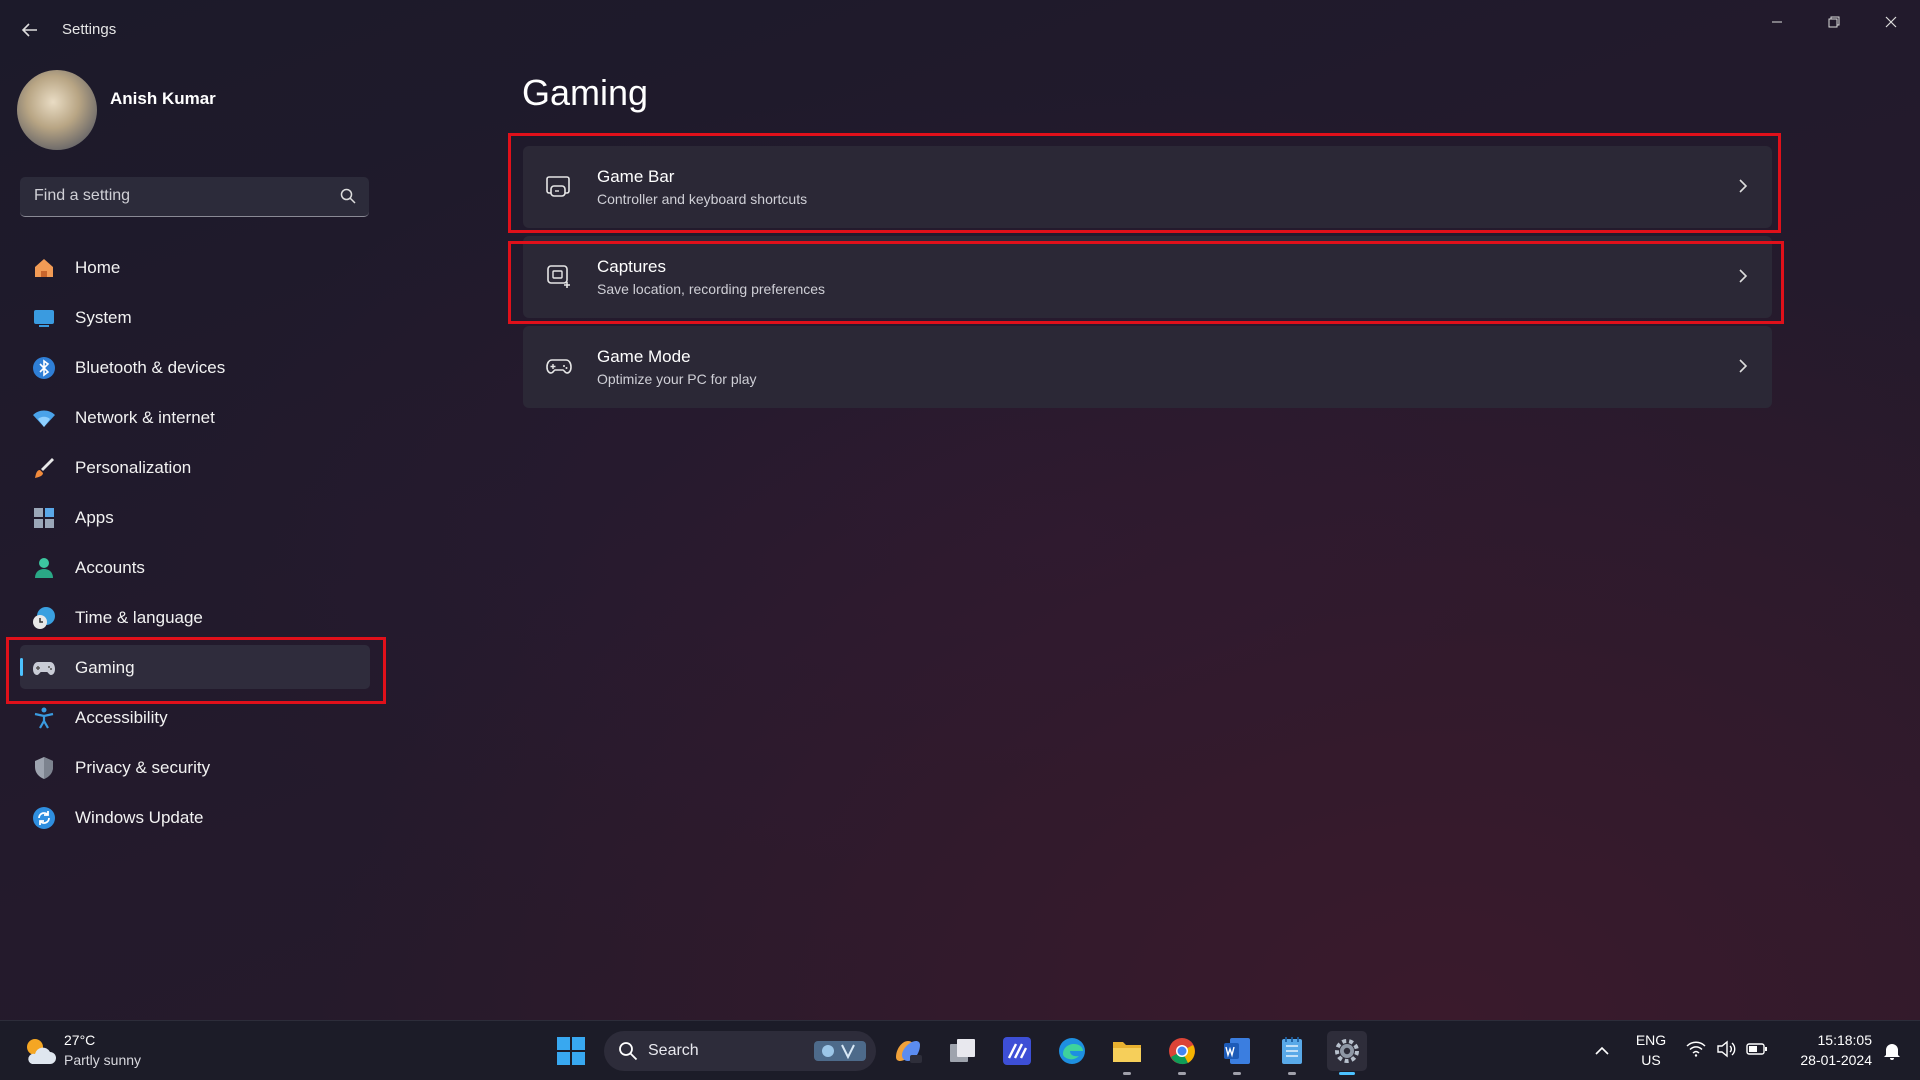  I want to click on app-title: Settings, so click(89, 29).